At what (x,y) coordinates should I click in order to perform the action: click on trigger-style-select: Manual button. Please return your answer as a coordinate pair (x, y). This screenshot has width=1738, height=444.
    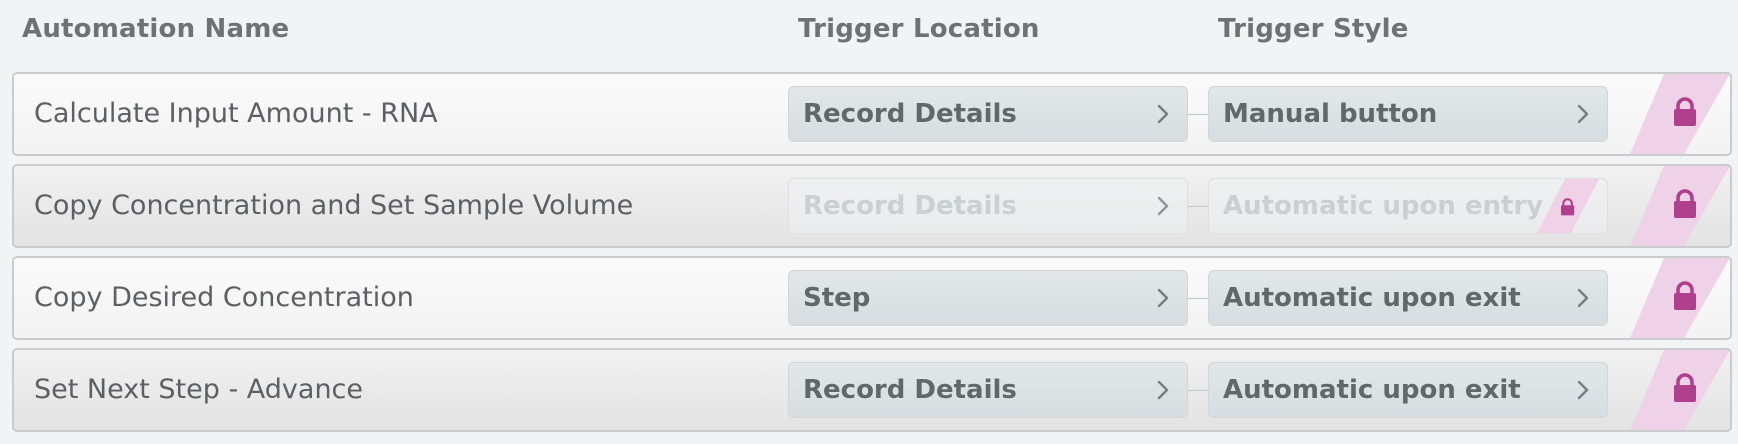
    Looking at the image, I should click on (1408, 114).